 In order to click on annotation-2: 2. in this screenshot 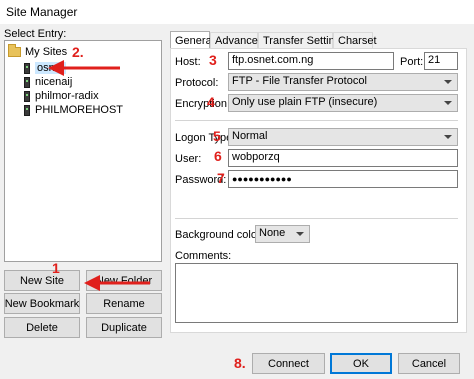, I will do `click(78, 52)`.